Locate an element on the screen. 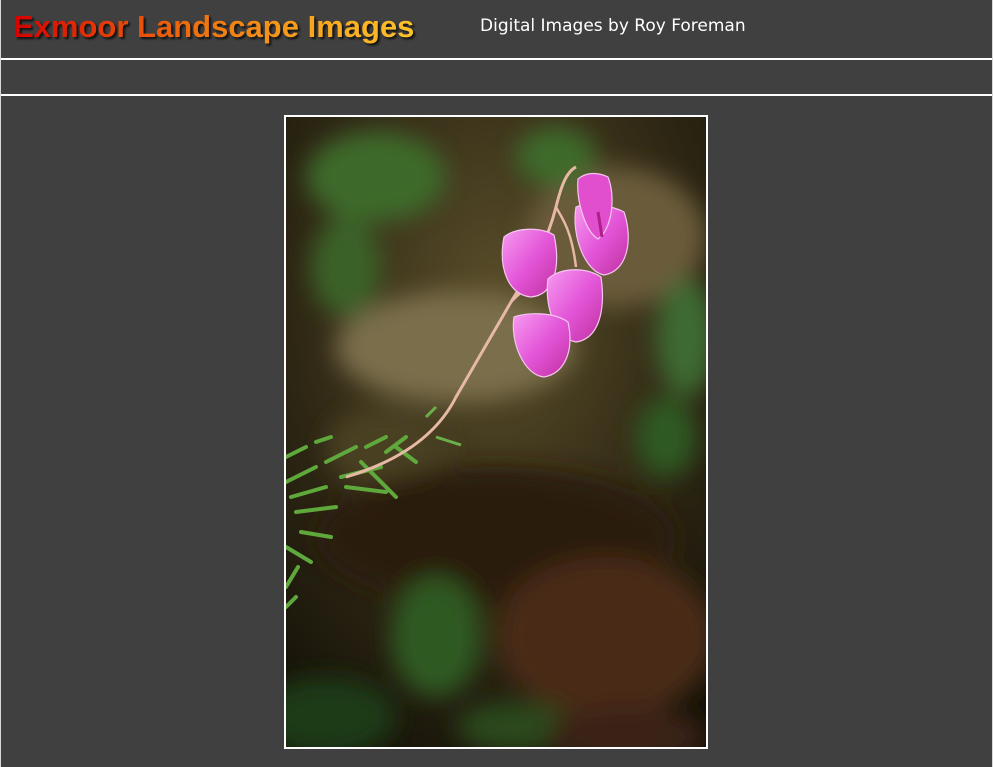 The height and width of the screenshot is (767, 993). site-byline: Digital Images by Roy Foreman is located at coordinates (613, 26).